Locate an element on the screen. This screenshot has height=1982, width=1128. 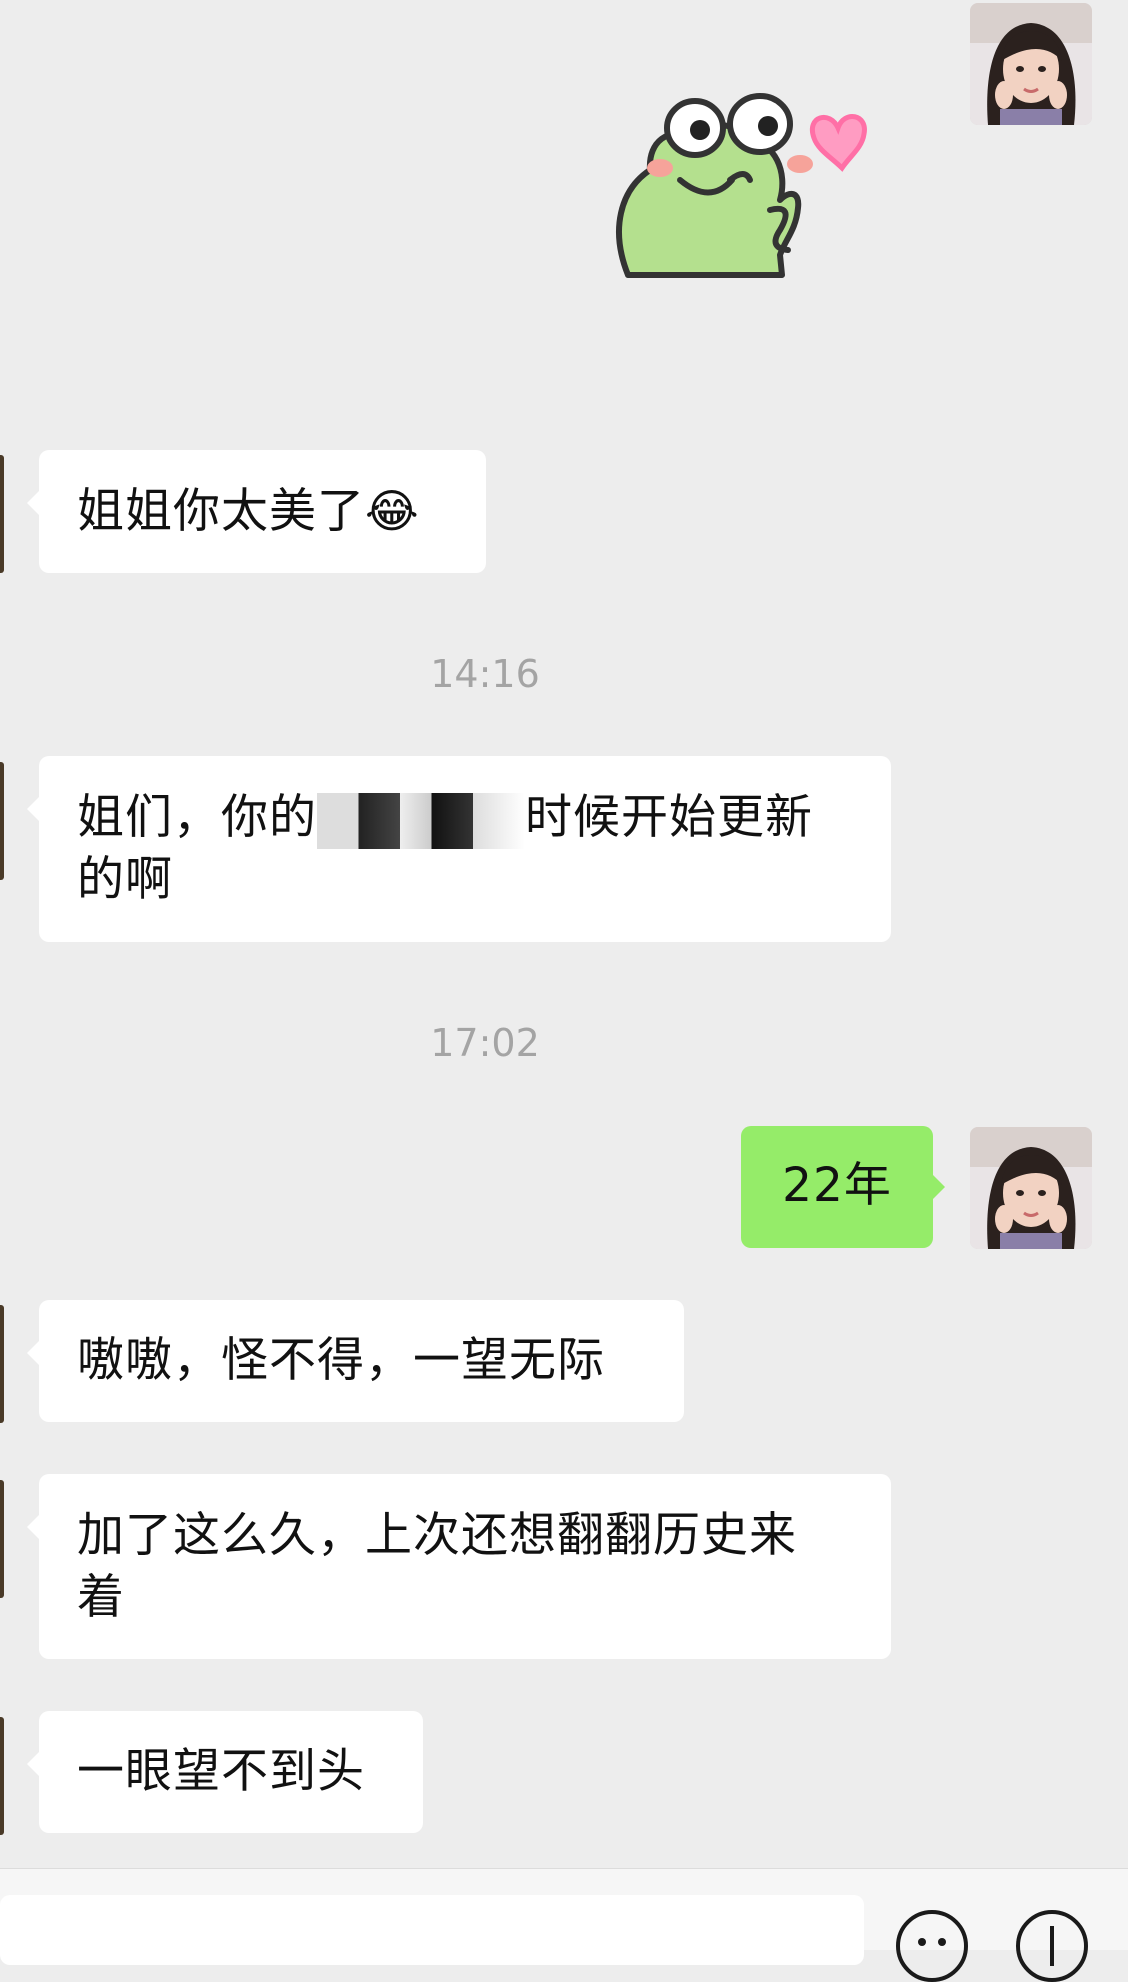
smiley-face-icon is located at coordinates (932, 1942).